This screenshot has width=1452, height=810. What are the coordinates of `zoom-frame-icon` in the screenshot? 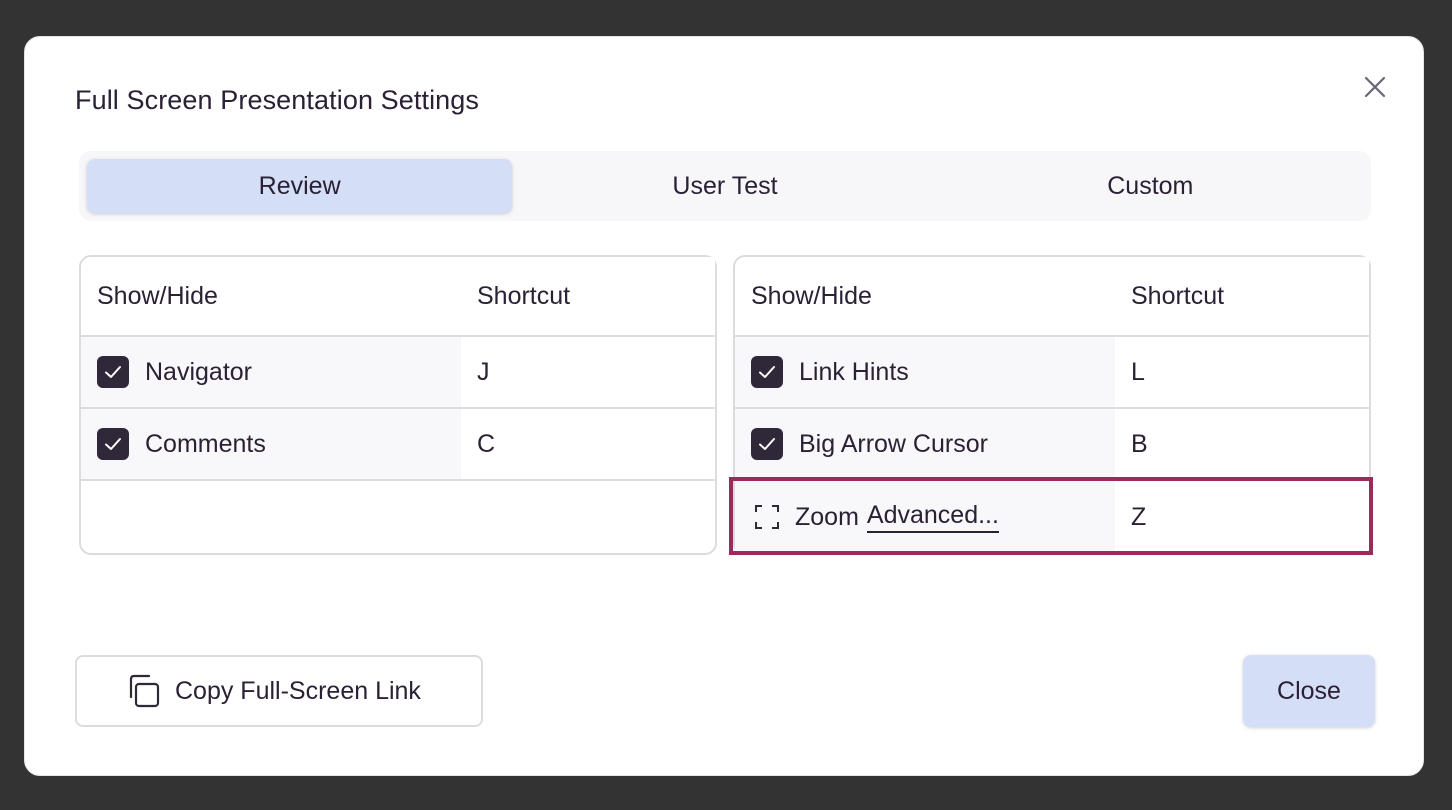 It's located at (767, 517).